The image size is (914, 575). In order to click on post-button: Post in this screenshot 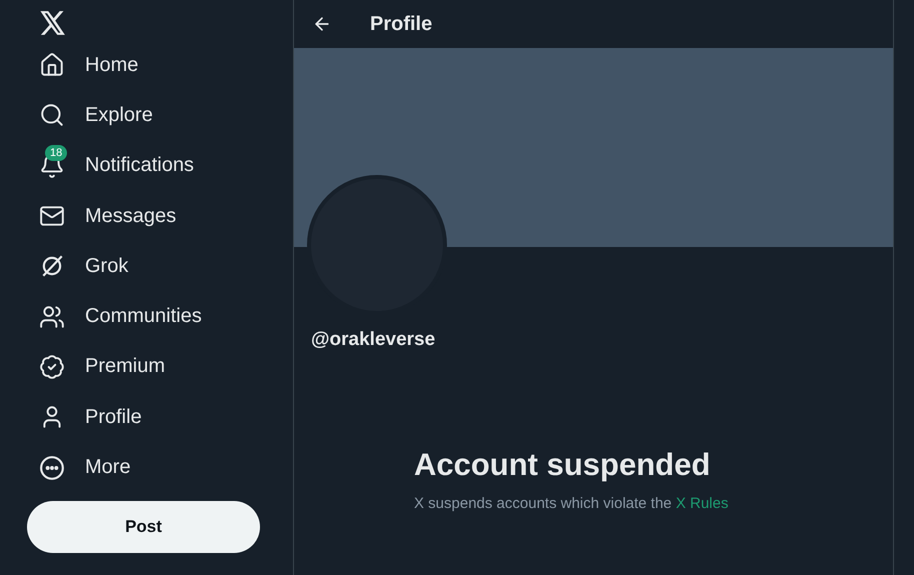, I will do `click(143, 526)`.